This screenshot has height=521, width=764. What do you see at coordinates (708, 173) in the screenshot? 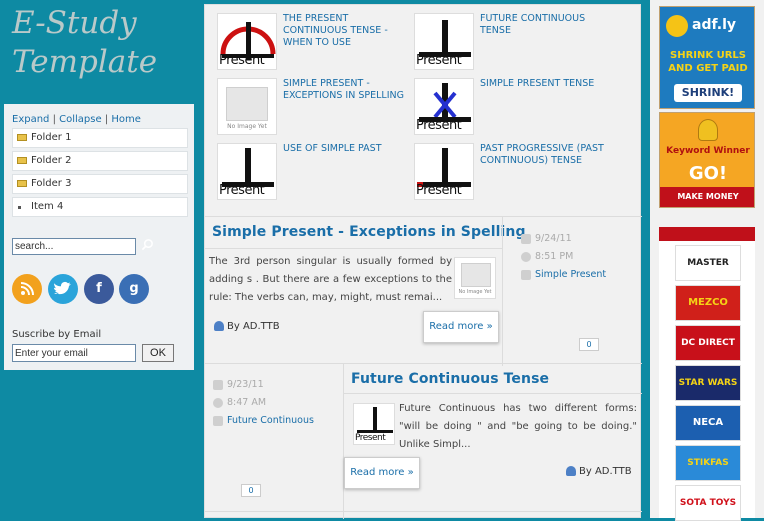
I see `go-label: GO!` at bounding box center [708, 173].